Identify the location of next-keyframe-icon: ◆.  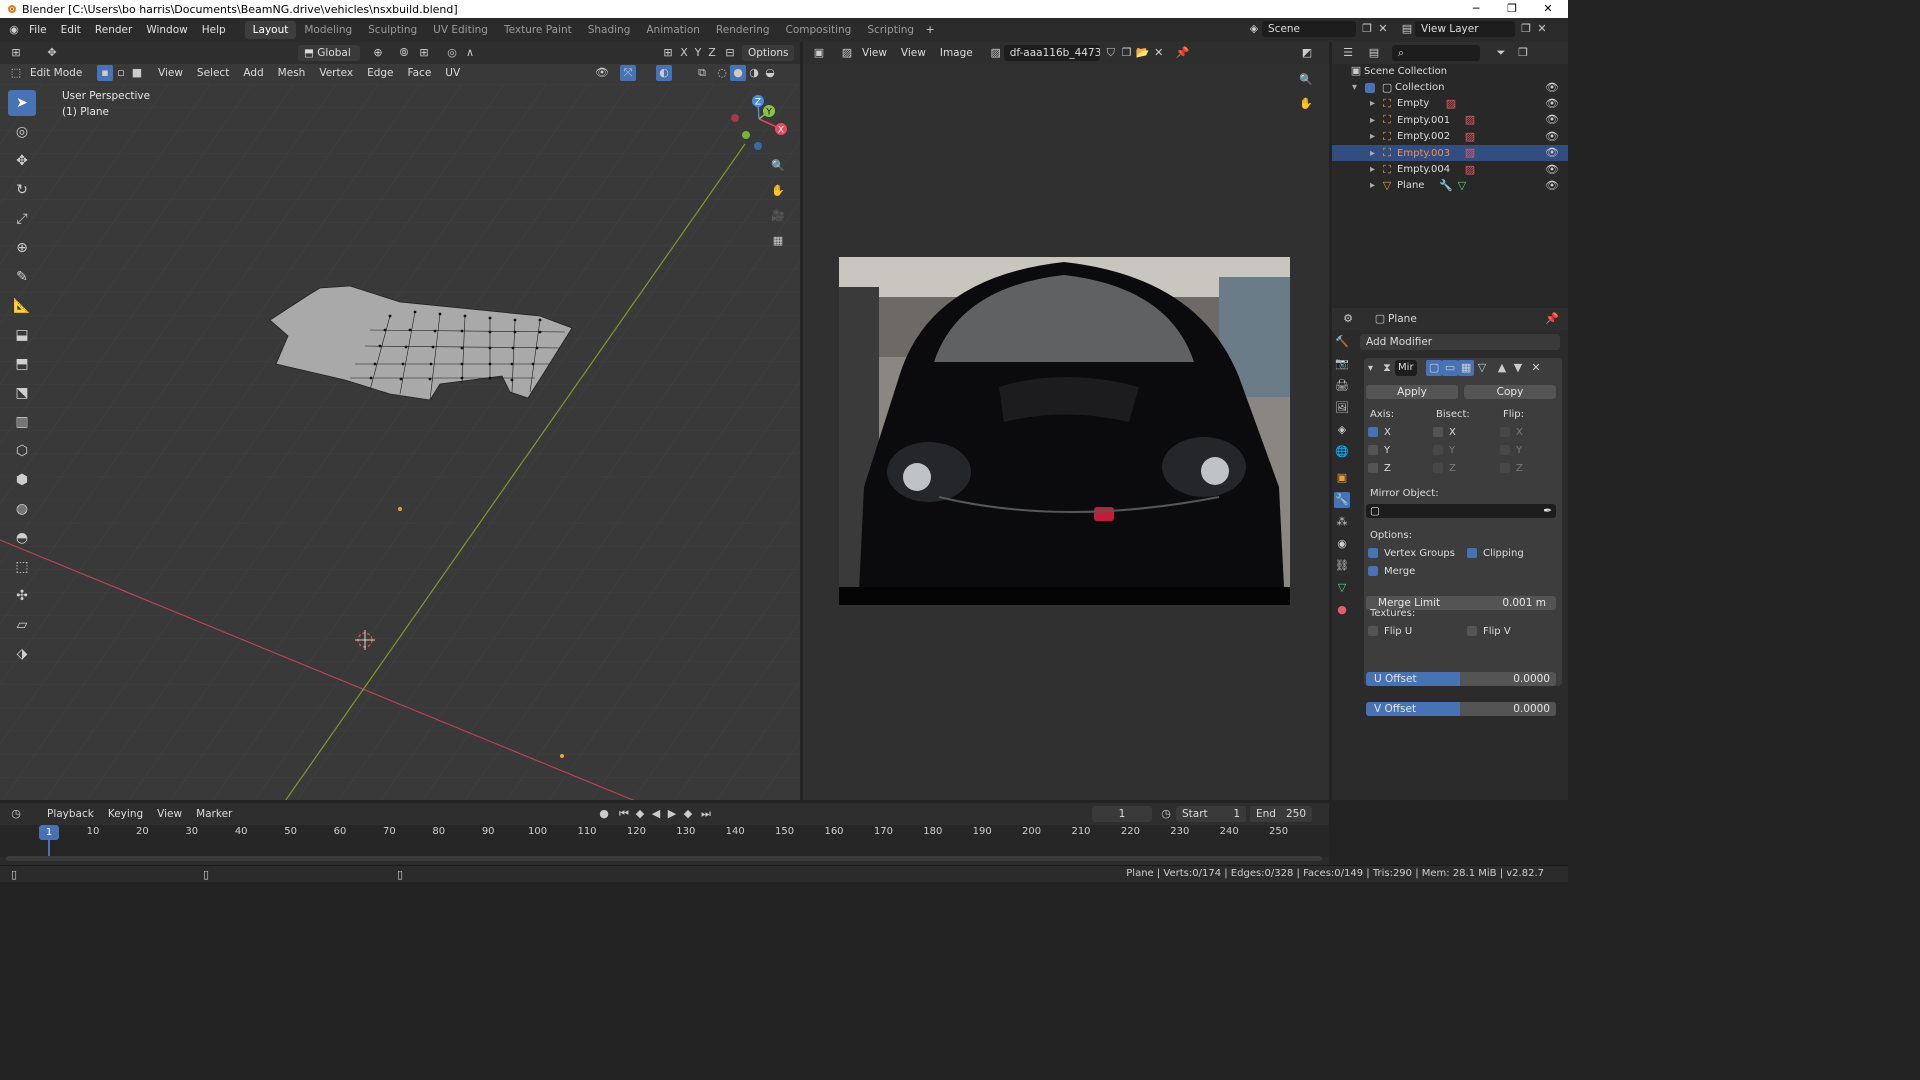
(688, 814).